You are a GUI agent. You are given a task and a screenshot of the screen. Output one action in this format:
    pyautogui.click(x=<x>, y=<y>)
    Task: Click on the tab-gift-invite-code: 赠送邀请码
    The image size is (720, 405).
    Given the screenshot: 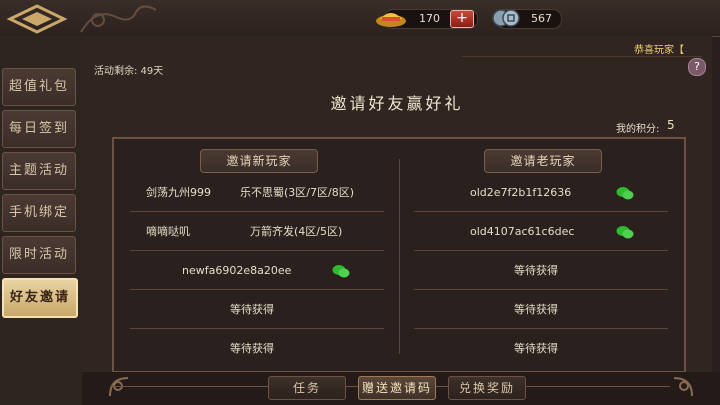 What is the action you would take?
    pyautogui.click(x=397, y=388)
    